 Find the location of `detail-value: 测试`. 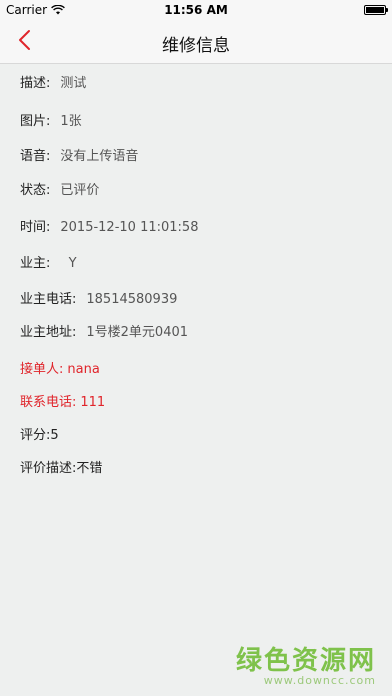

detail-value: 测试 is located at coordinates (73, 83).